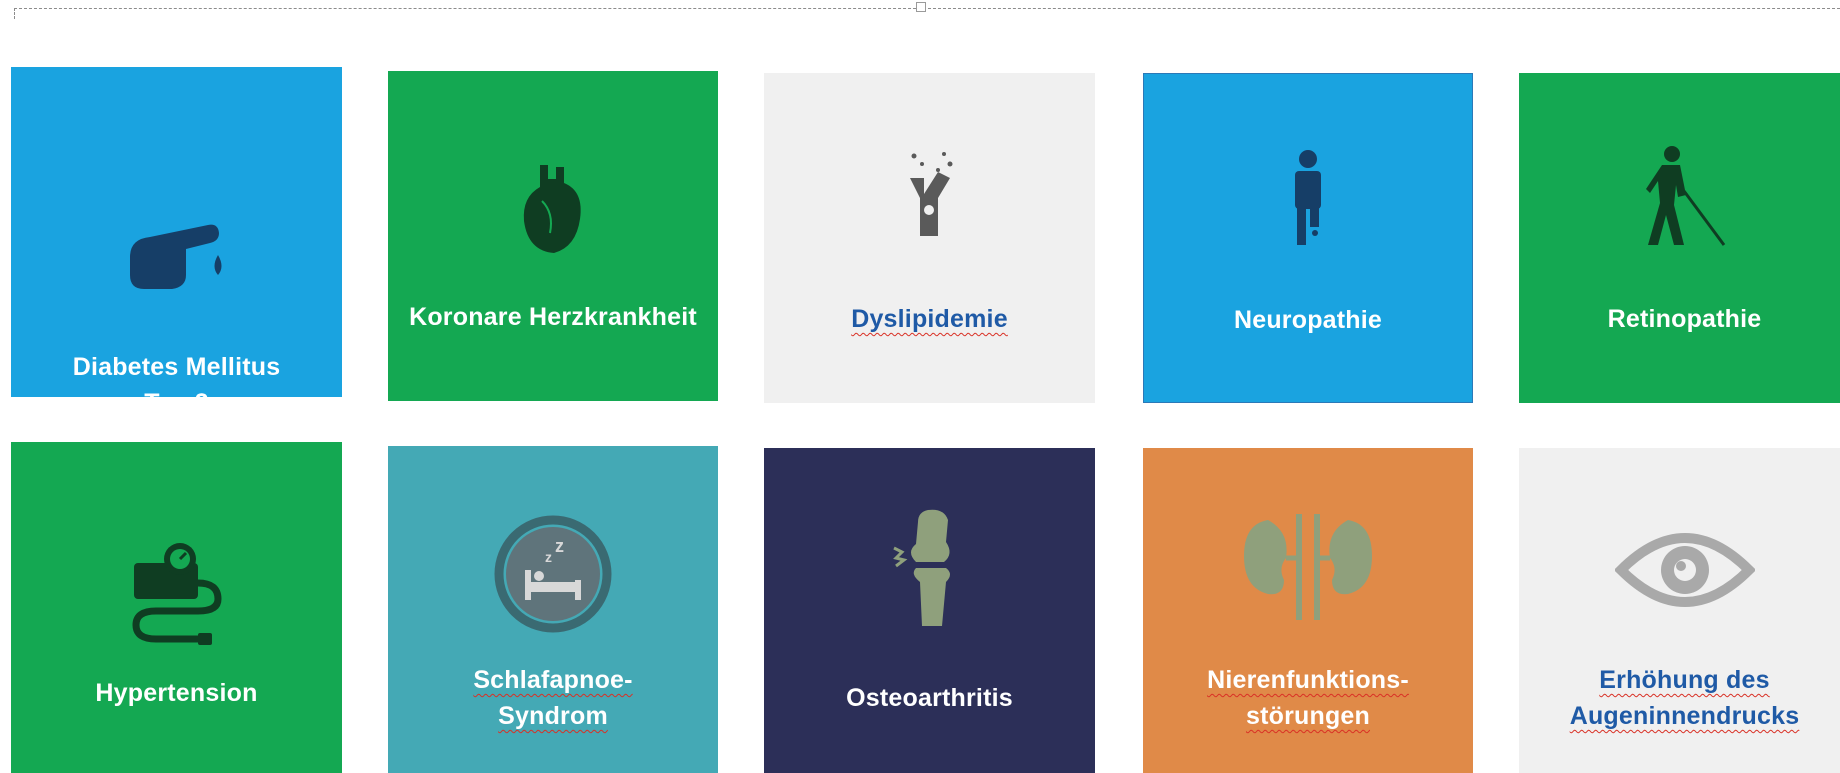 The height and width of the screenshot is (773, 1840). I want to click on tile-nierenfunktionsstoerungen: Nierenfunktions- störungen, so click(1308, 610).